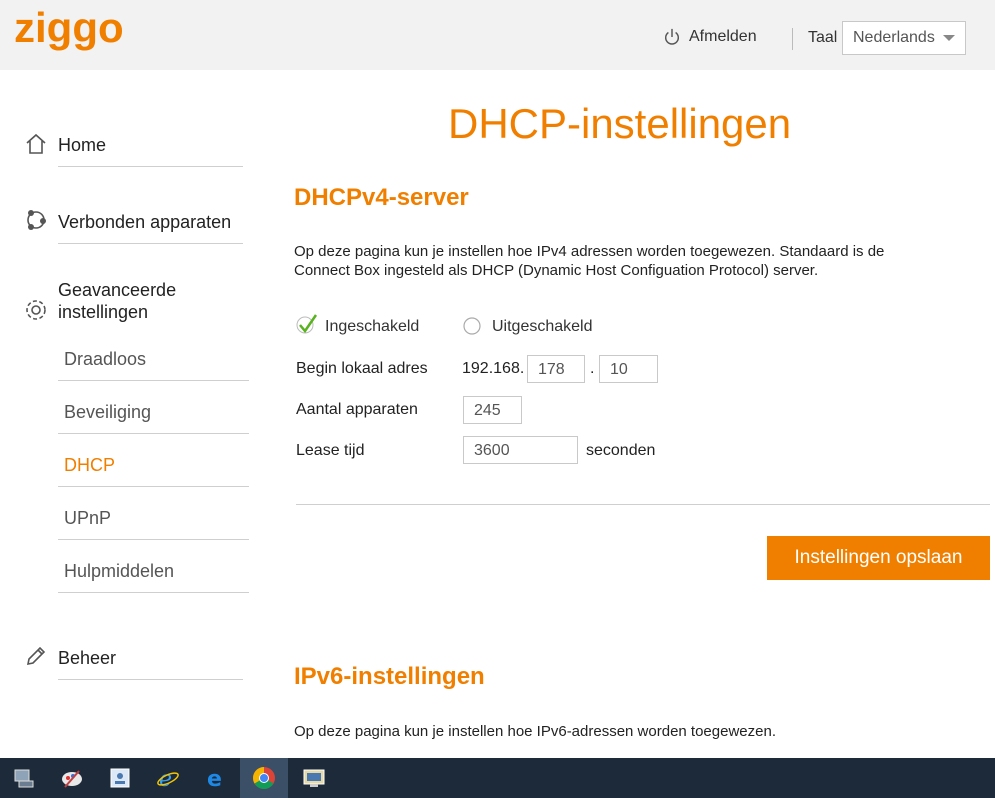 The image size is (995, 798). Describe the element at coordinates (792, 39) in the screenshot. I see `header-divider` at that location.